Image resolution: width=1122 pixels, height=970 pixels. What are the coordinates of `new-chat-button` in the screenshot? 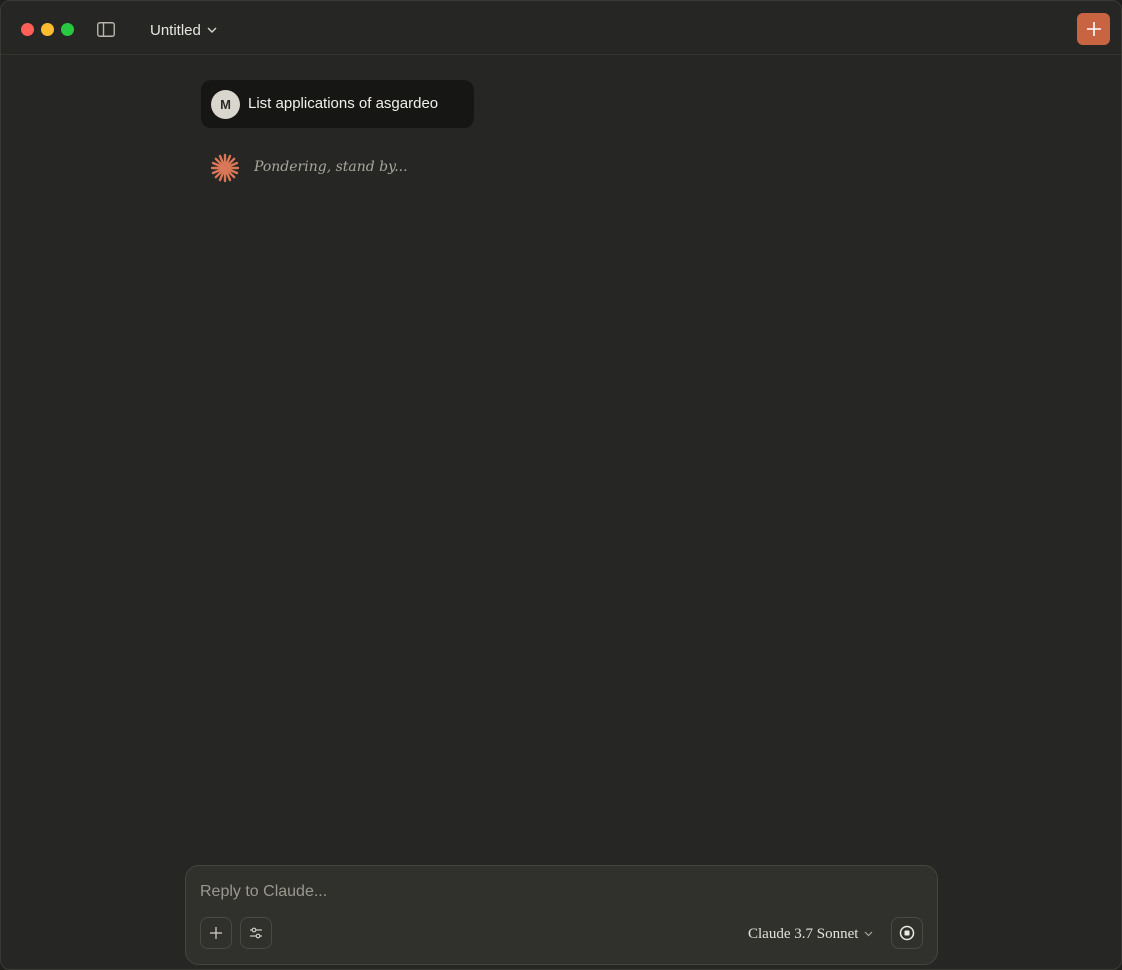 It's located at (1093, 29).